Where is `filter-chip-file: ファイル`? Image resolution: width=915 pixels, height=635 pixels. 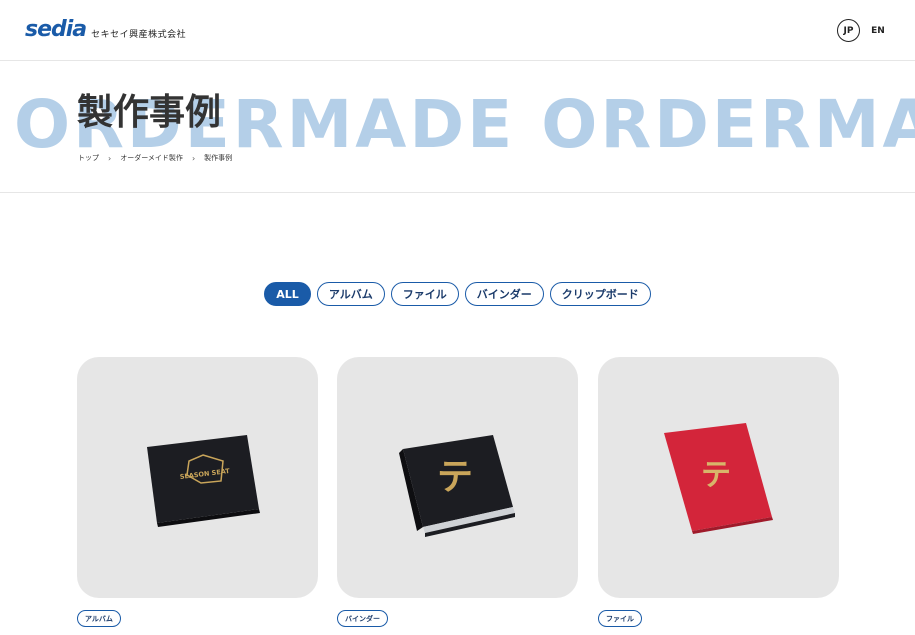 filter-chip-file: ファイル is located at coordinates (424, 294).